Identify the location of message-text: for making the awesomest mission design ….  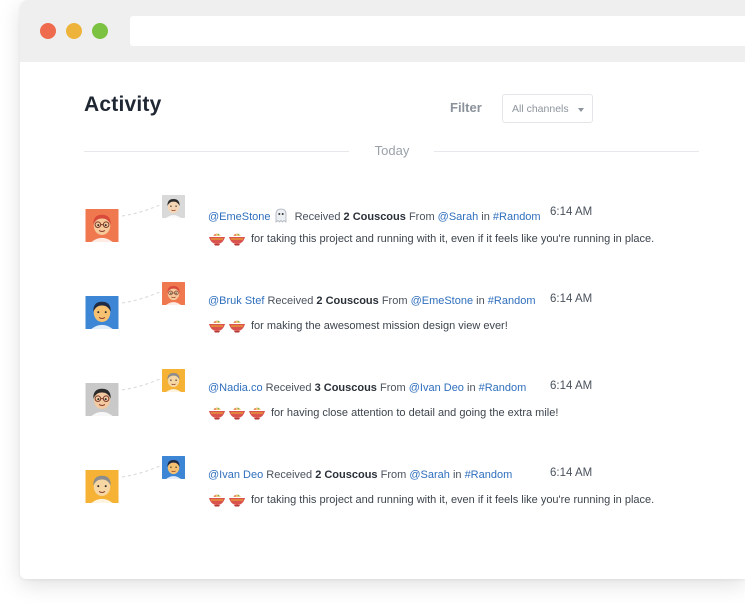
(379, 326).